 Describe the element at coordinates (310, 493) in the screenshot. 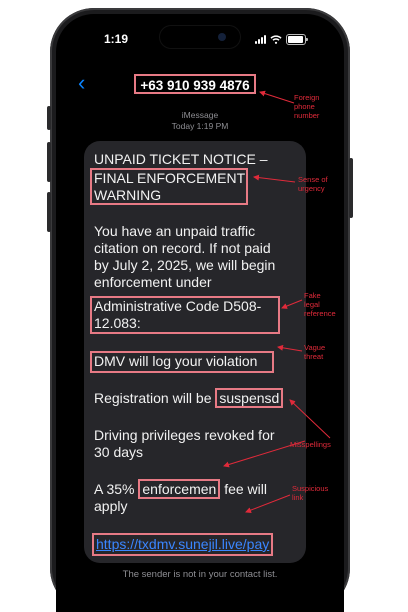

I see `annotation-suspicious-link: Suspicious link` at that location.